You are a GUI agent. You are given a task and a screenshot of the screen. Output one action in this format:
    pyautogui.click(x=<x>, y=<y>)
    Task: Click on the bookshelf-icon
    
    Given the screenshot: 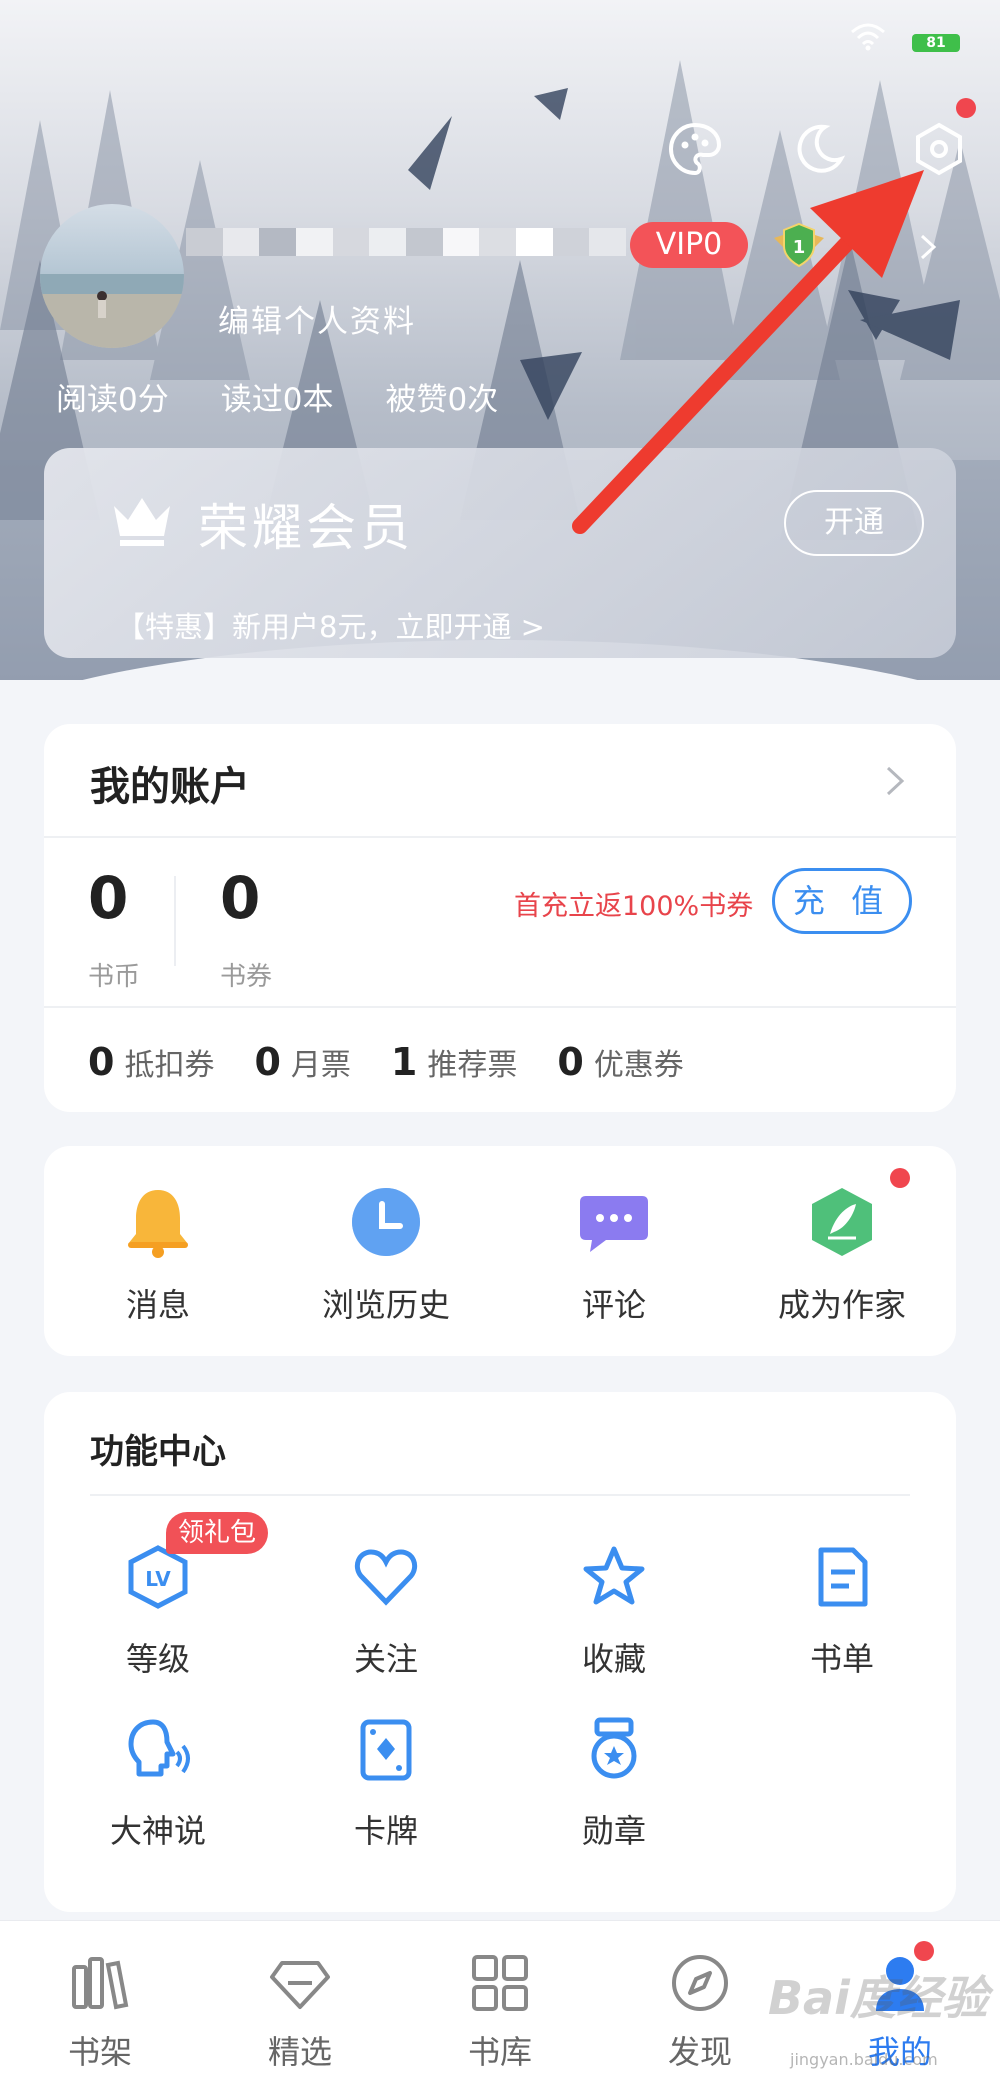 What is the action you would take?
    pyautogui.click(x=100, y=1983)
    